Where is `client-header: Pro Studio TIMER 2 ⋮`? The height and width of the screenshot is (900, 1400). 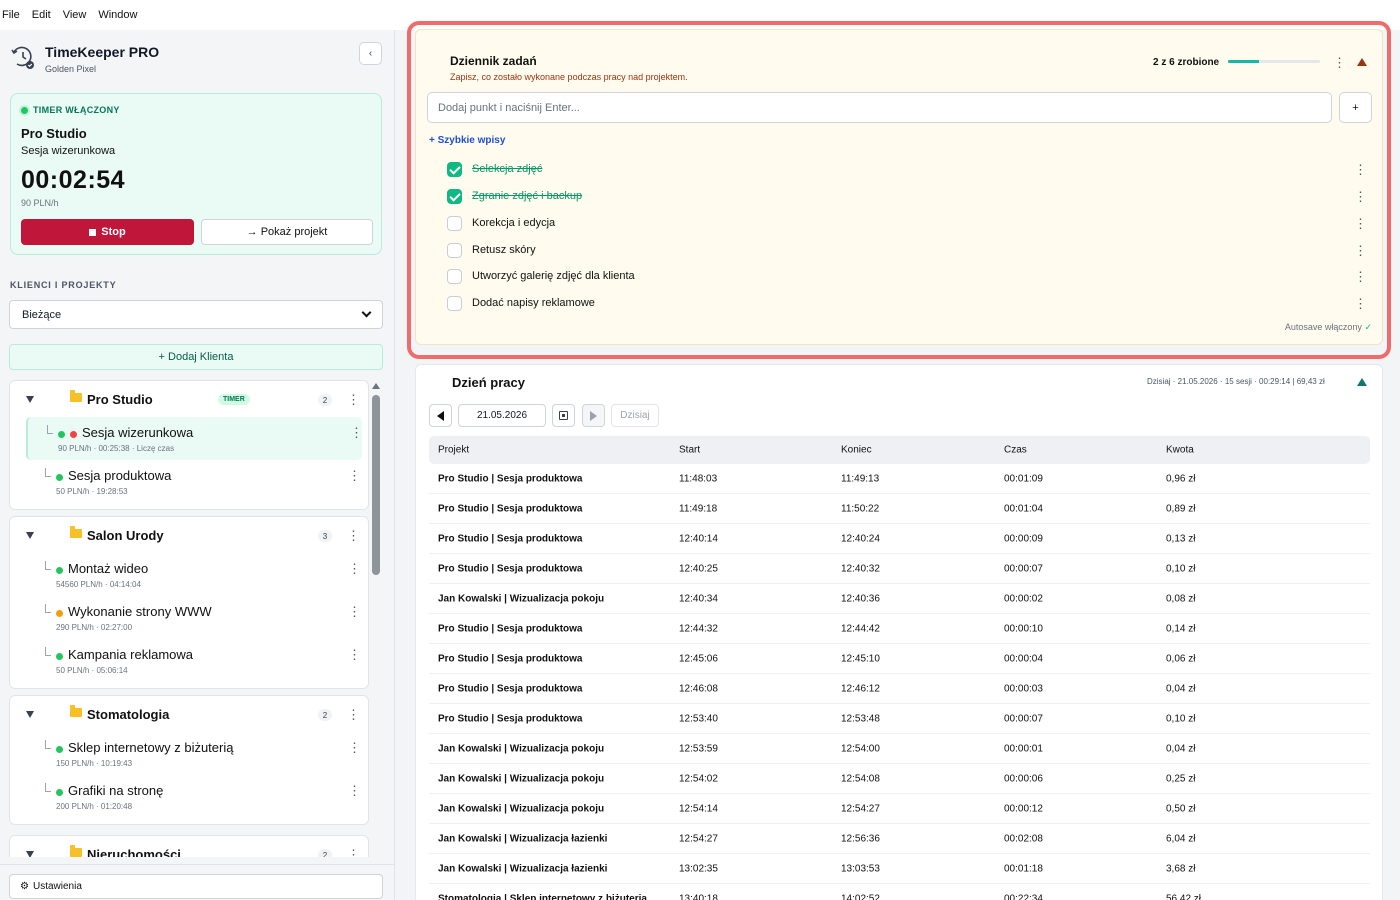
client-header: Pro Studio TIMER 2 ⋮ is located at coordinates (189, 399).